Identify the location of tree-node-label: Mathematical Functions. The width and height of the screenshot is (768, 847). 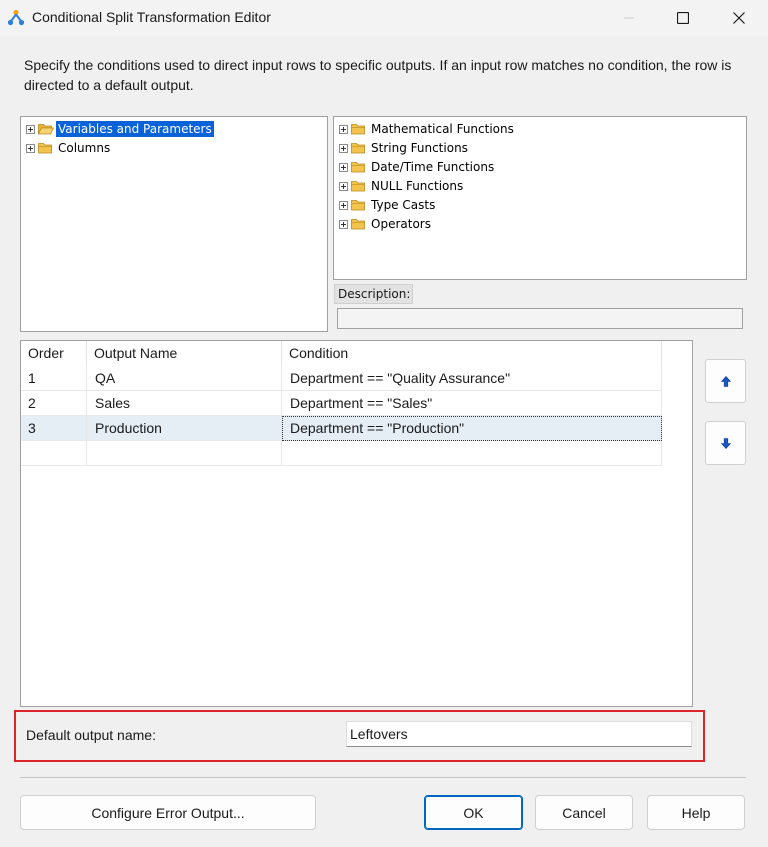
(442, 129).